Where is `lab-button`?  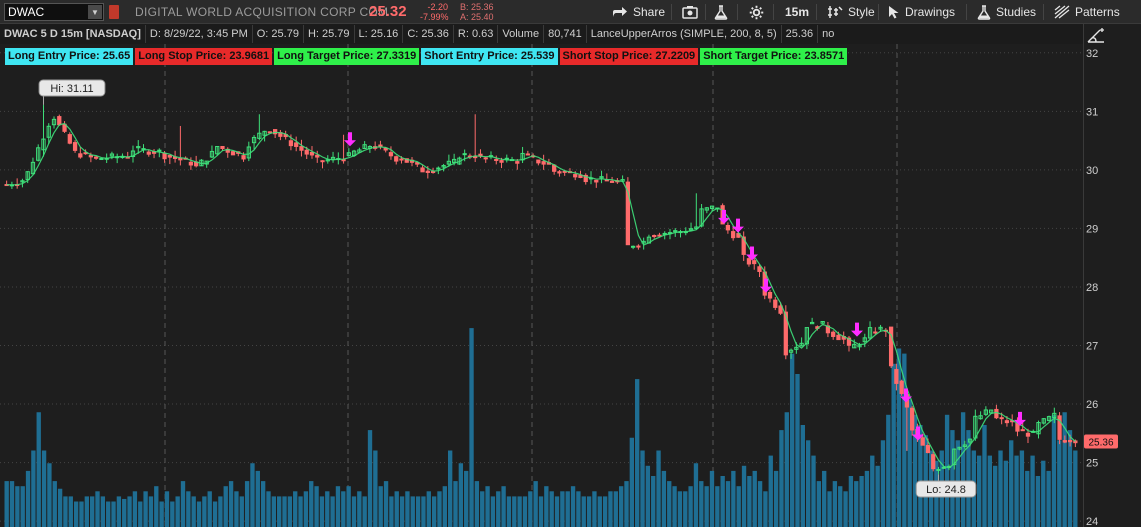
lab-button is located at coordinates (721, 12).